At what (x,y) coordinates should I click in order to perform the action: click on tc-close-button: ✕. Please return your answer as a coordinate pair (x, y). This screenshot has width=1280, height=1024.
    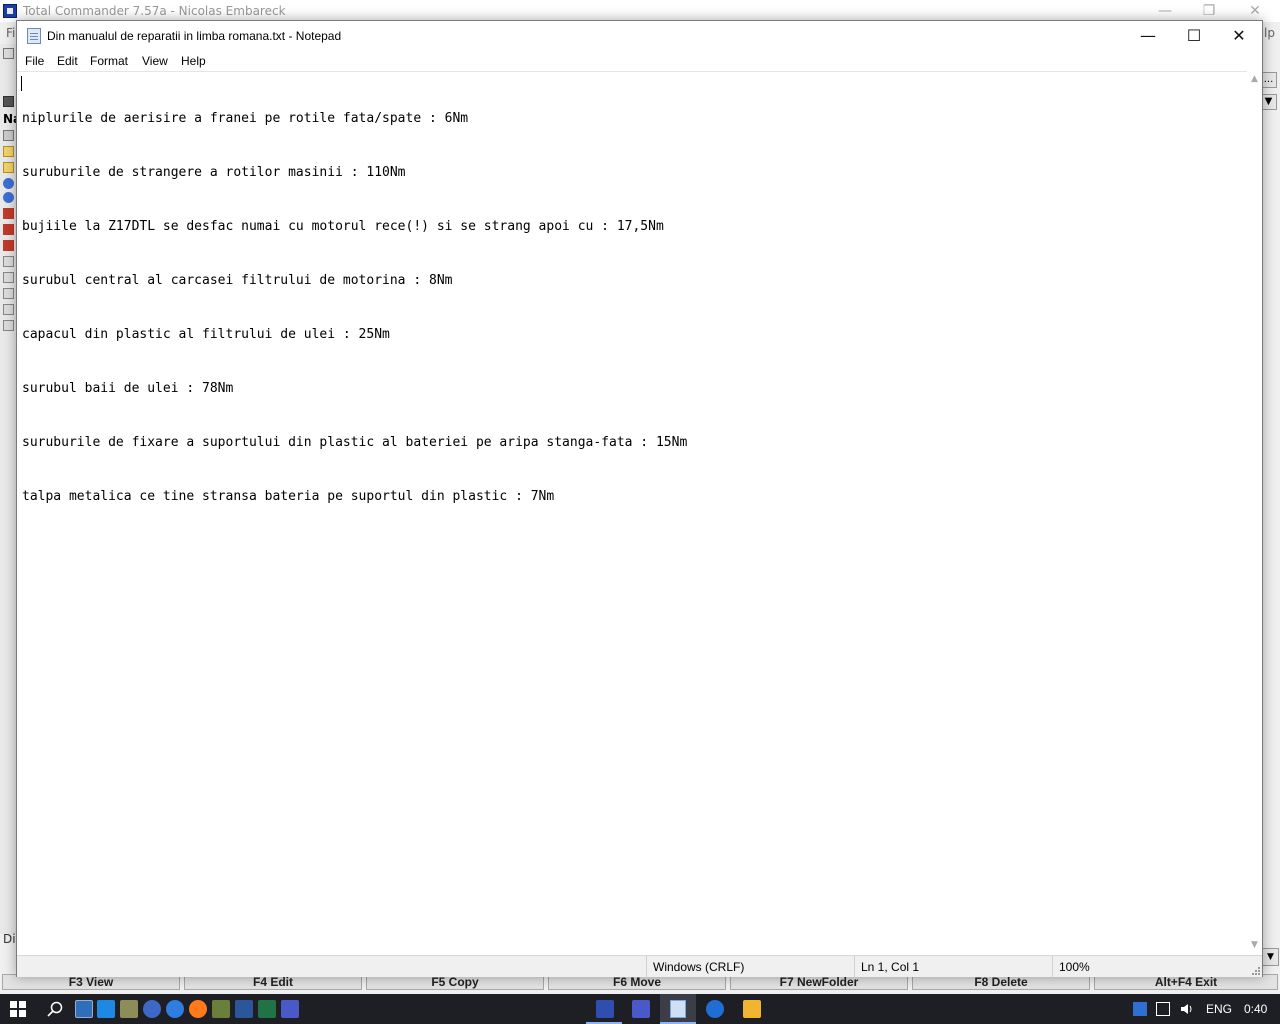
    Looking at the image, I should click on (1255, 11).